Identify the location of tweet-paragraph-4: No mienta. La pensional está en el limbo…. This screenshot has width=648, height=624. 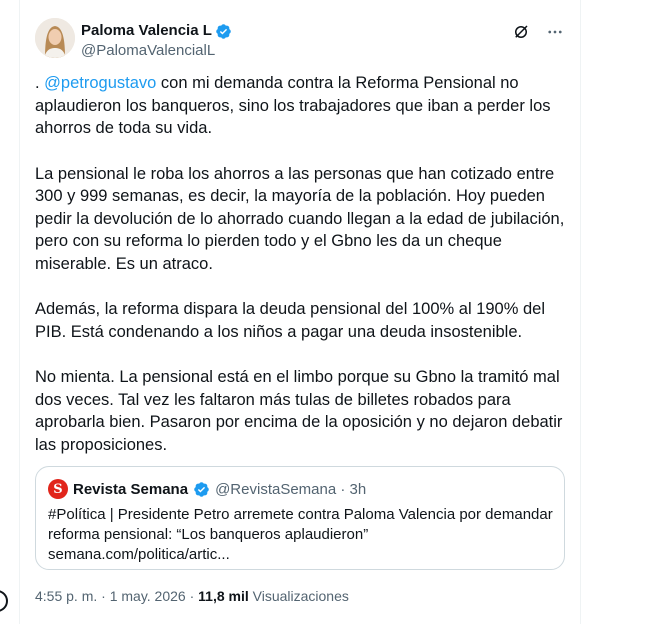
(299, 411).